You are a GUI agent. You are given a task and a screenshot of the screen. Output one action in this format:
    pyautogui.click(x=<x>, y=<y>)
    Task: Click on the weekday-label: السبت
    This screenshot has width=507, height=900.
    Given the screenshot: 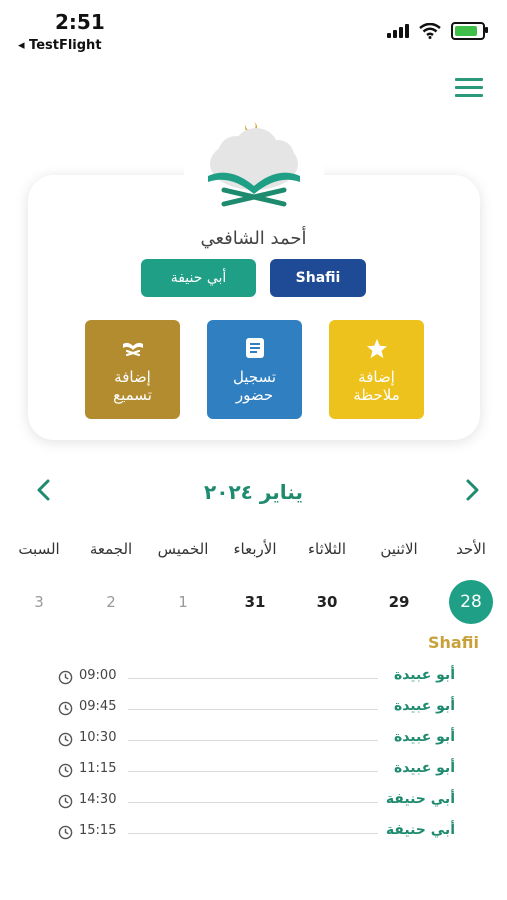 What is the action you would take?
    pyautogui.click(x=39, y=549)
    